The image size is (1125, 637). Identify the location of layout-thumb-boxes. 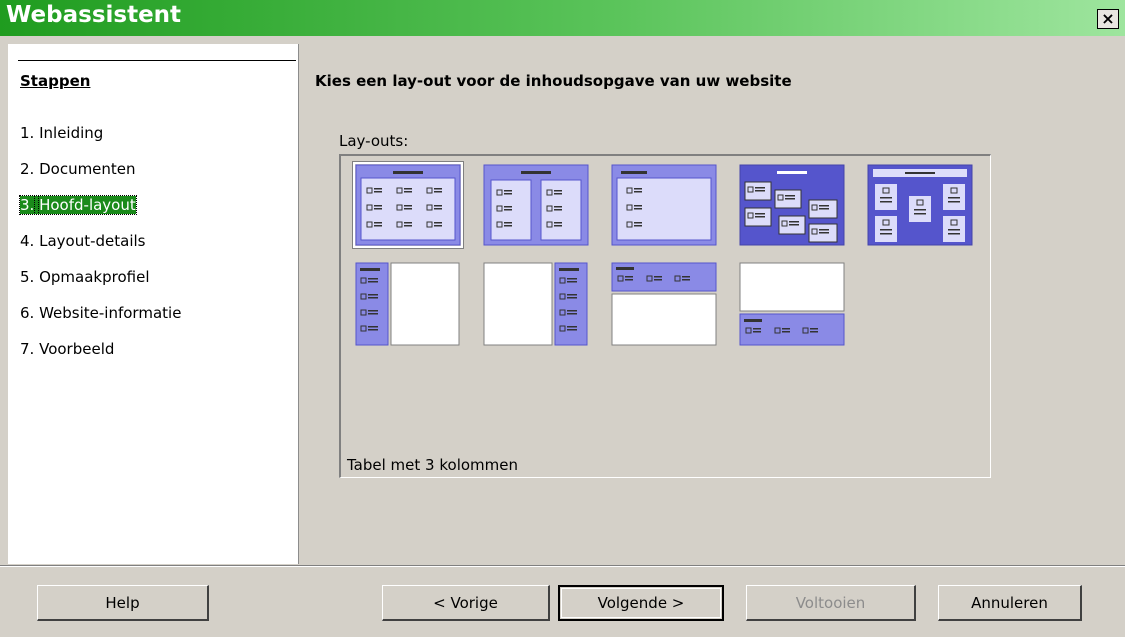
(920, 205).